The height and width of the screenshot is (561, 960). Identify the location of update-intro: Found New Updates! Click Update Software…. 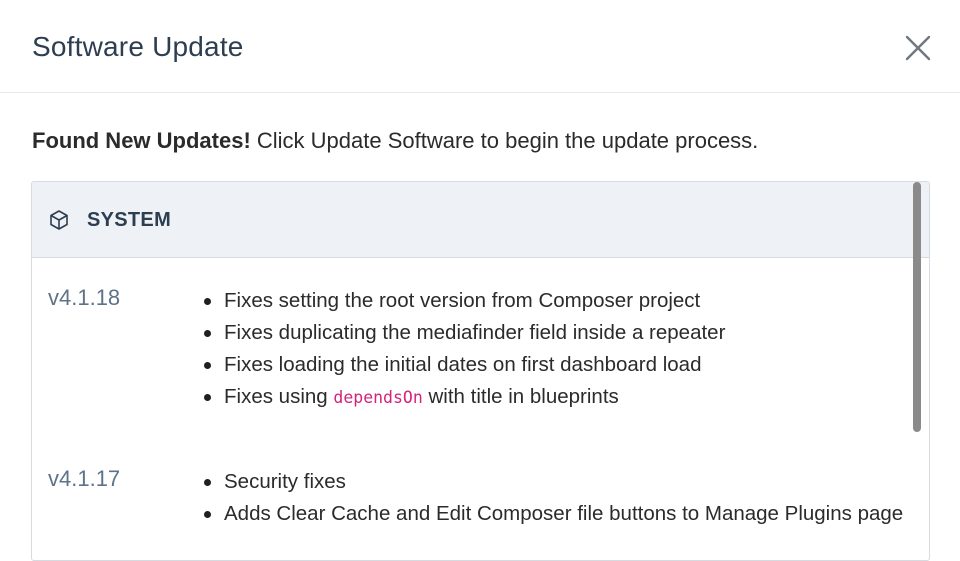
(395, 141).